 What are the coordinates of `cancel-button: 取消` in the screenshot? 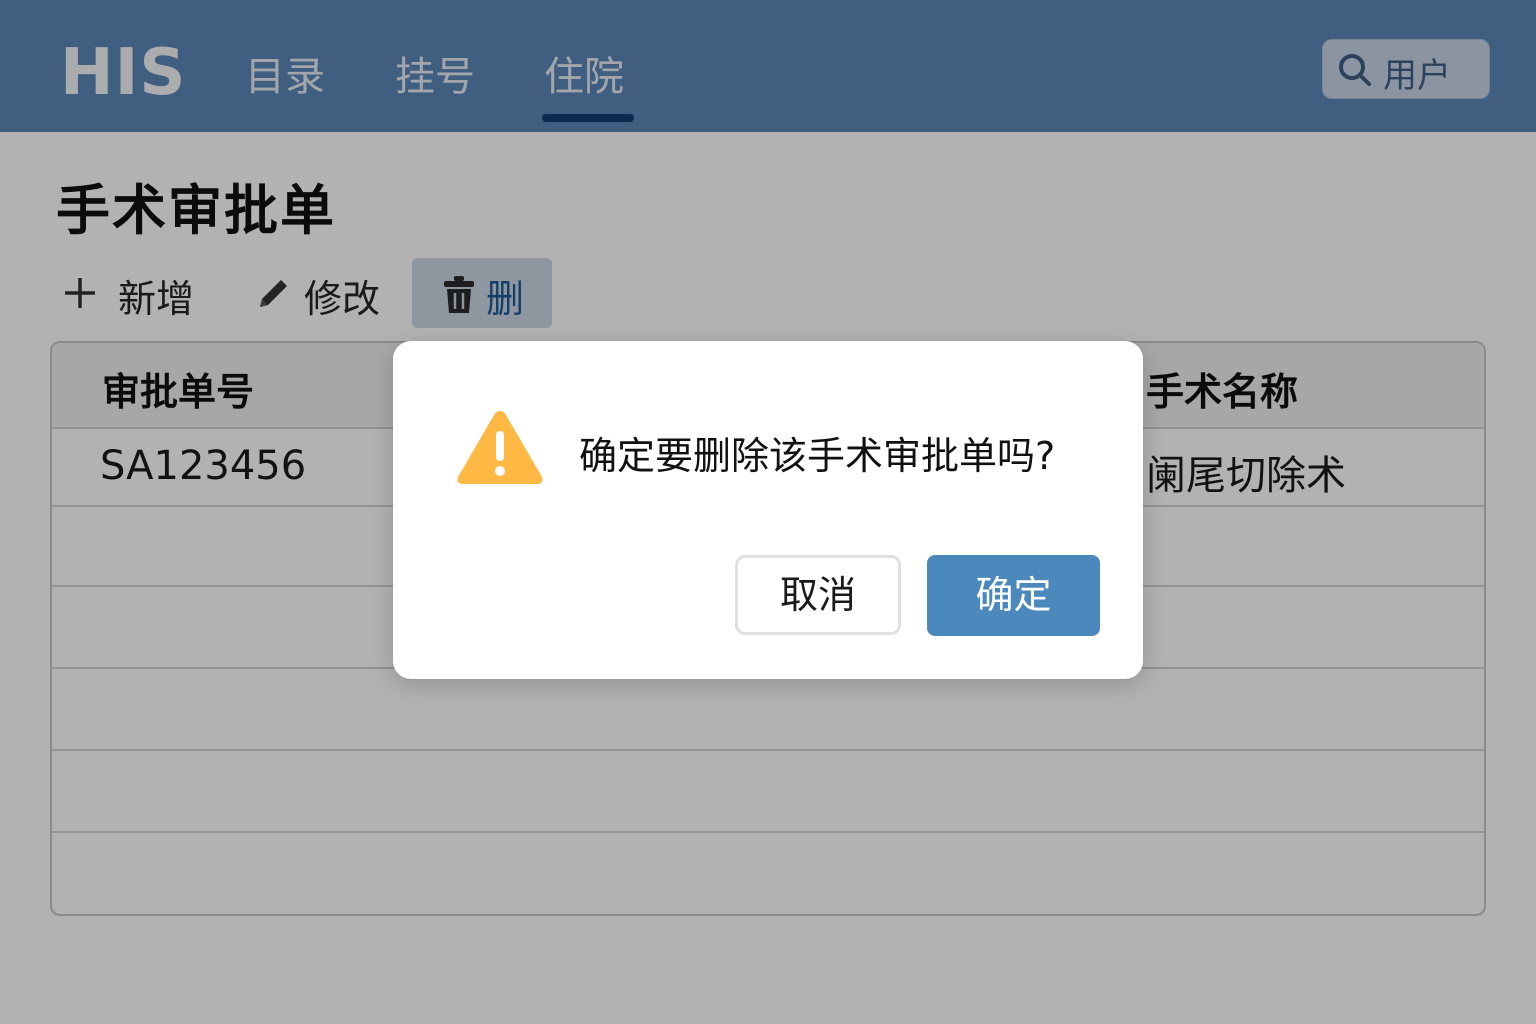 It's located at (818, 595).